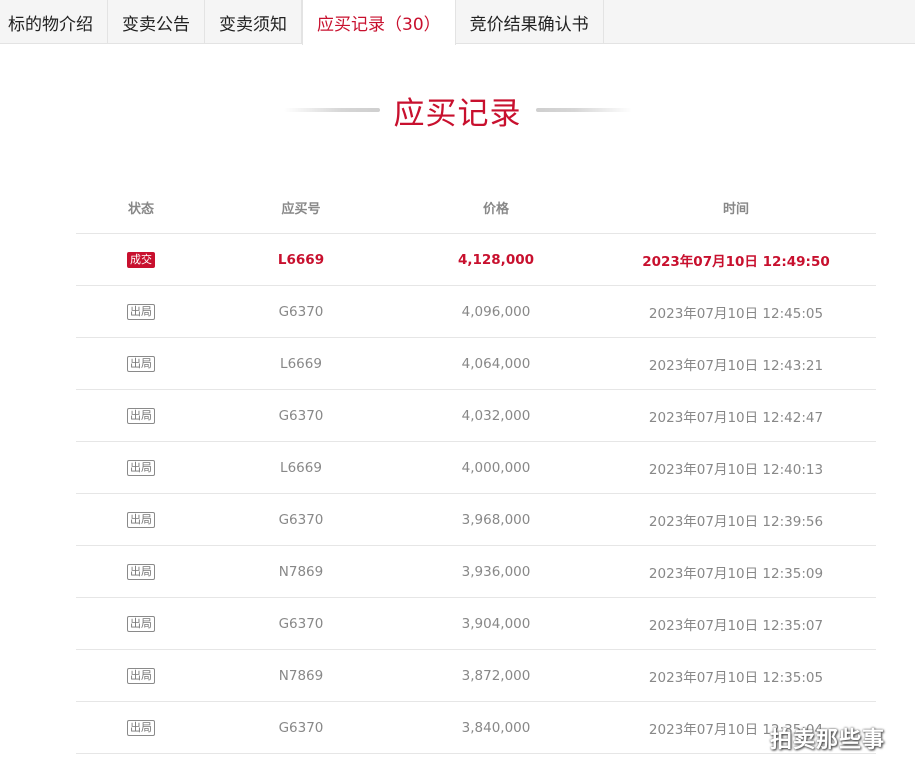 The image size is (915, 768). What do you see at coordinates (496, 571) in the screenshot?
I see `price-cell: 3,936,000` at bounding box center [496, 571].